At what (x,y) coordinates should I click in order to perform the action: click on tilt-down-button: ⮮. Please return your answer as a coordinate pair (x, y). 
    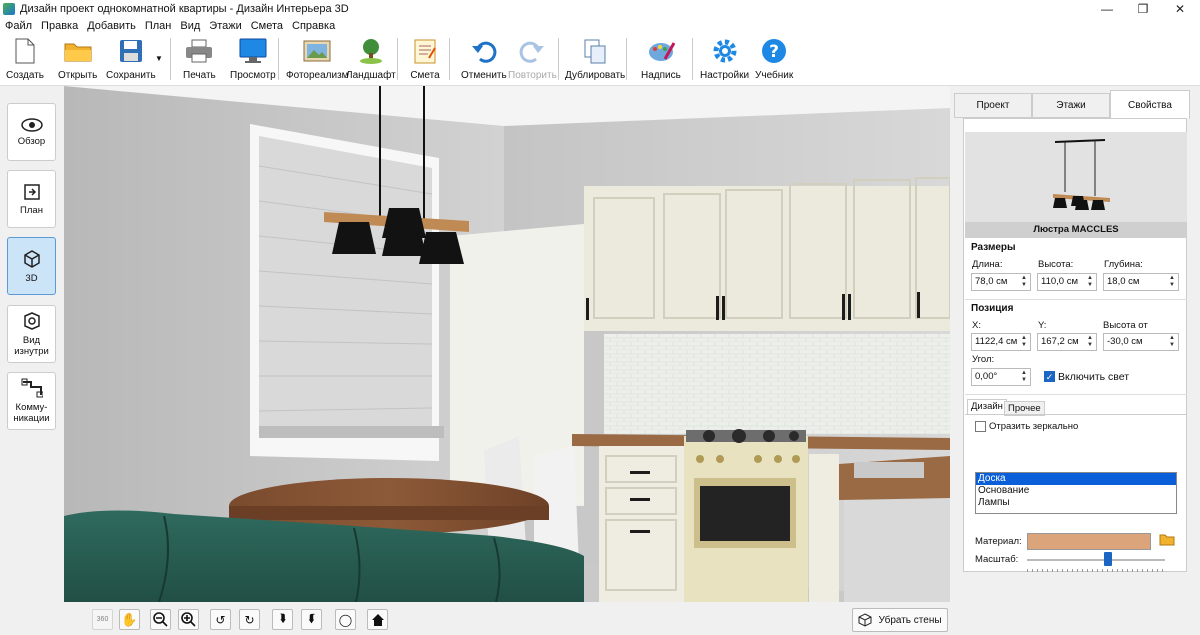
    Looking at the image, I should click on (311, 619).